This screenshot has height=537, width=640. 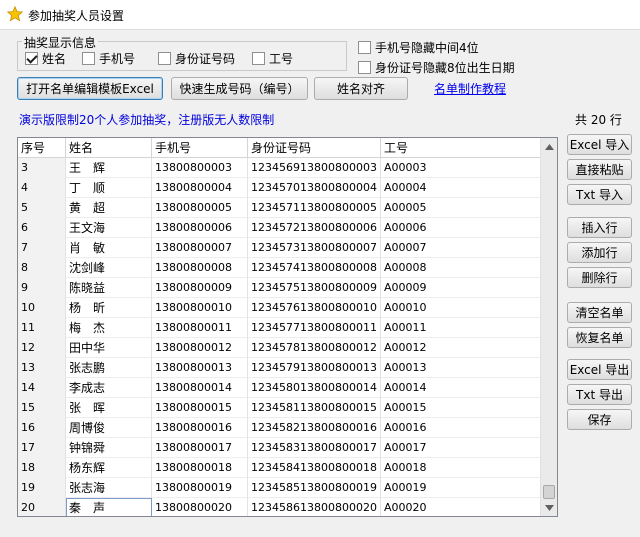 I want to click on row-name-cell: 秦 声, so click(x=109, y=507).